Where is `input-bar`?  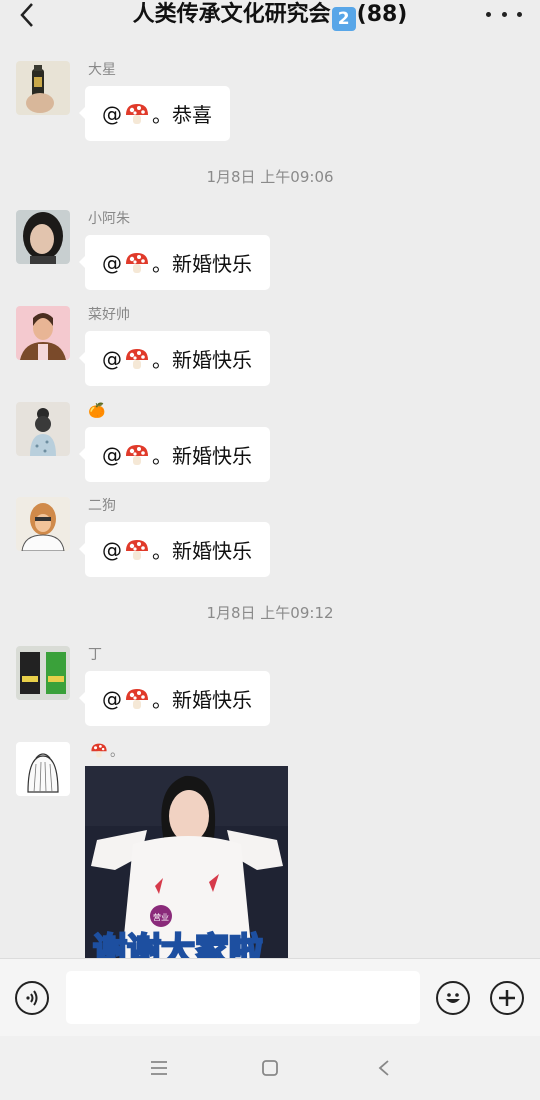 input-bar is located at coordinates (270, 997).